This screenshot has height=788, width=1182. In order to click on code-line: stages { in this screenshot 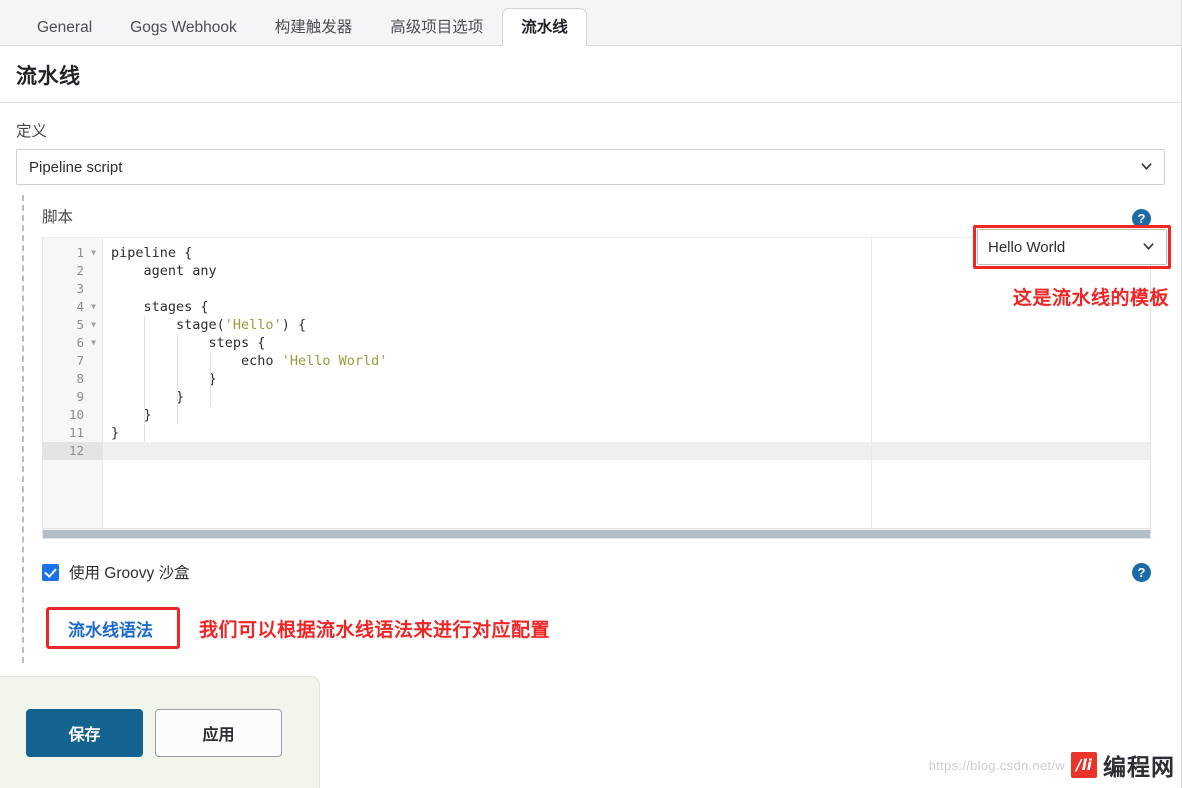, I will do `click(160, 307)`.